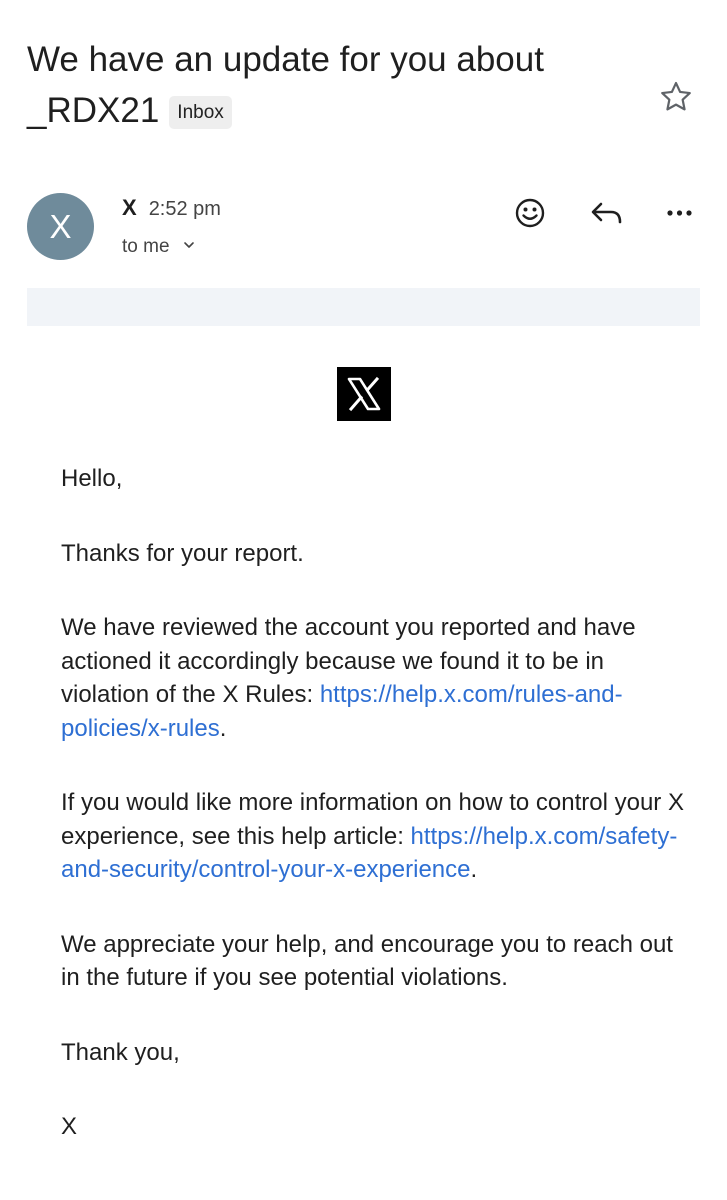 This screenshot has width=727, height=1200. Describe the element at coordinates (200, 112) in the screenshot. I see `inbox-label-chip: Inbox` at that location.